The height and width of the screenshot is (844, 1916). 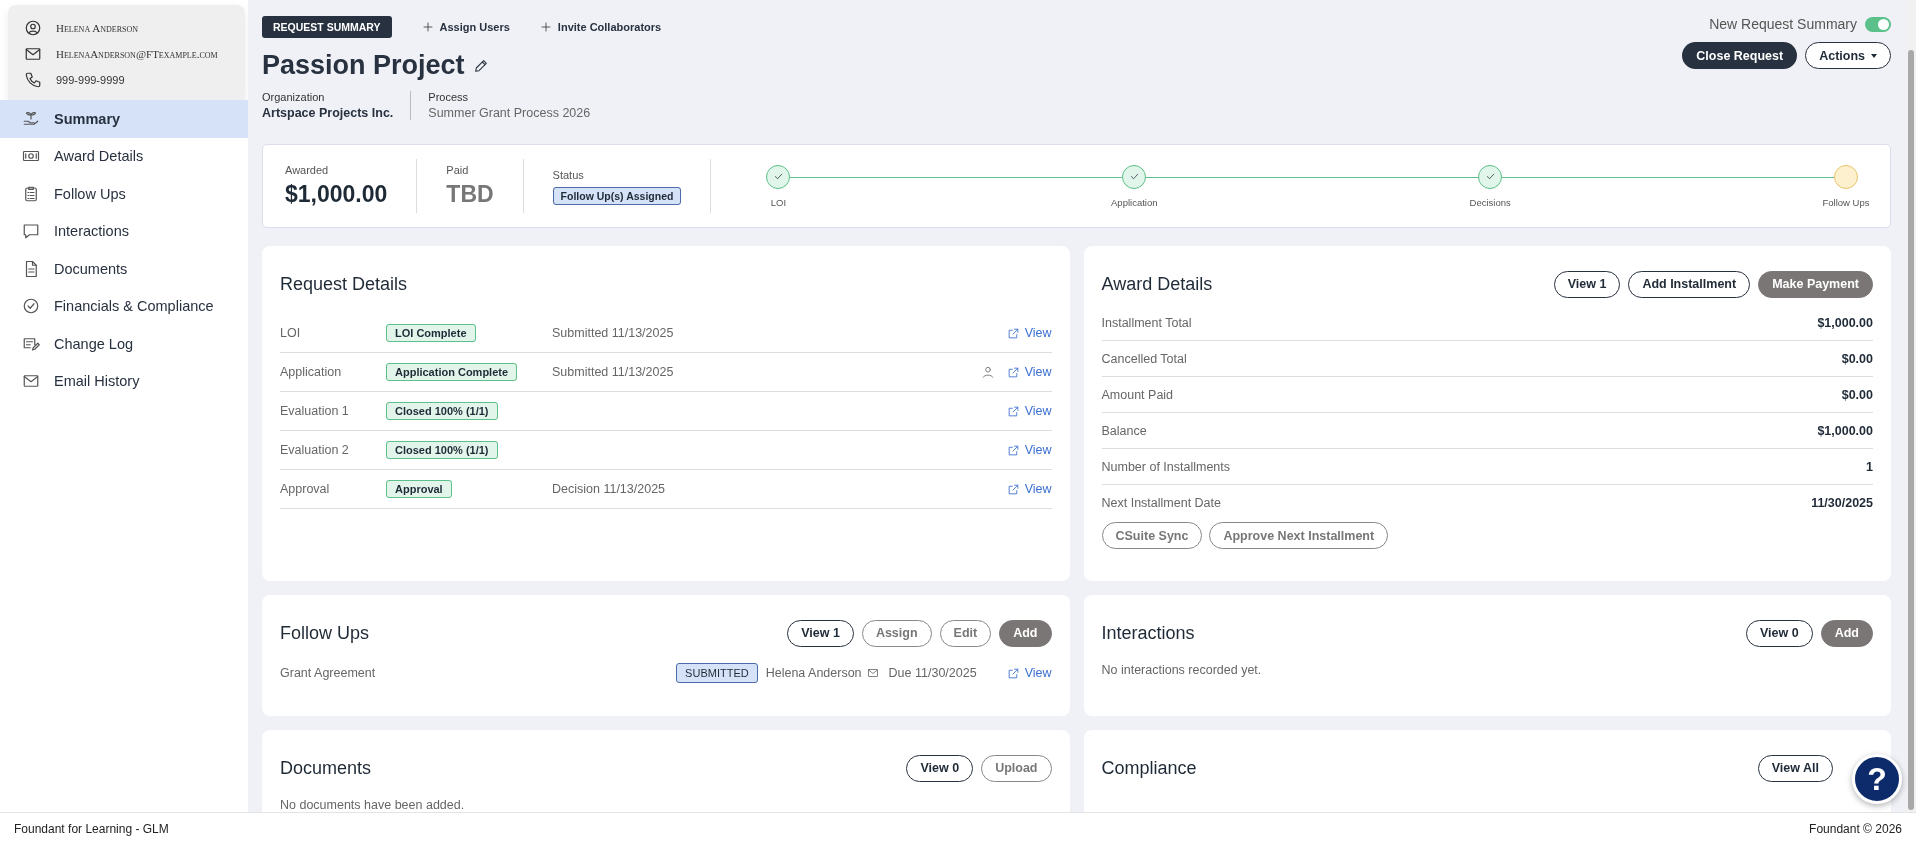 What do you see at coordinates (1911, 430) in the screenshot?
I see `scrollbar-thumb` at bounding box center [1911, 430].